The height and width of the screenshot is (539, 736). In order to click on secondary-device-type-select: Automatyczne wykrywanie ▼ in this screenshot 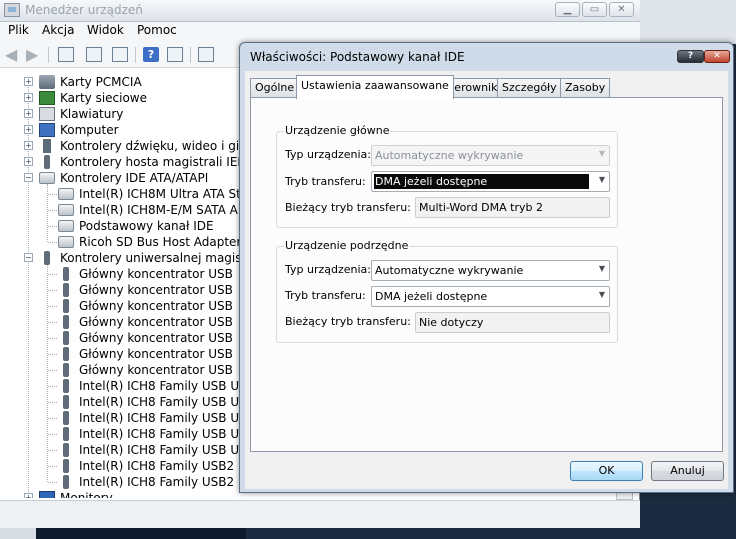, I will do `click(490, 270)`.